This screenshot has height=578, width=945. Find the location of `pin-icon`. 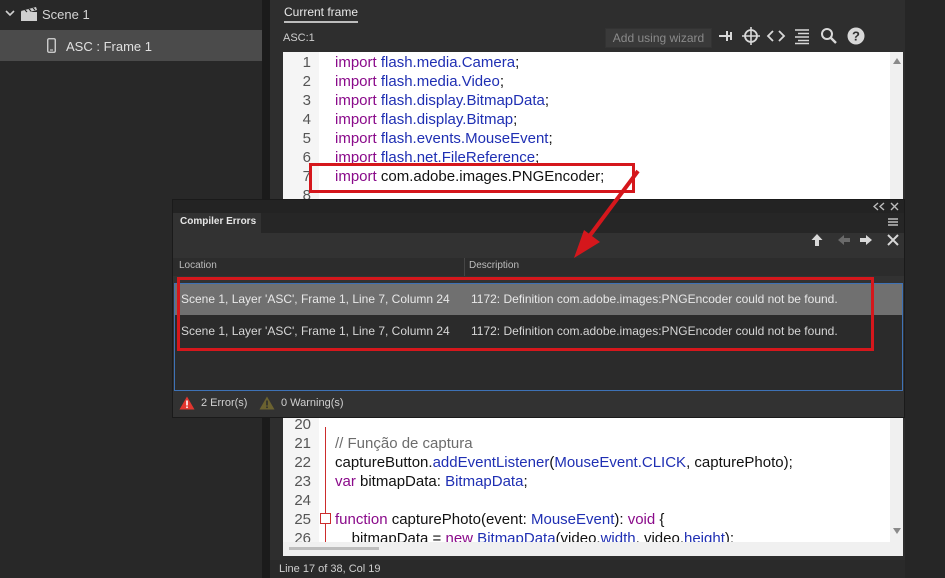

pin-icon is located at coordinates (725, 36).